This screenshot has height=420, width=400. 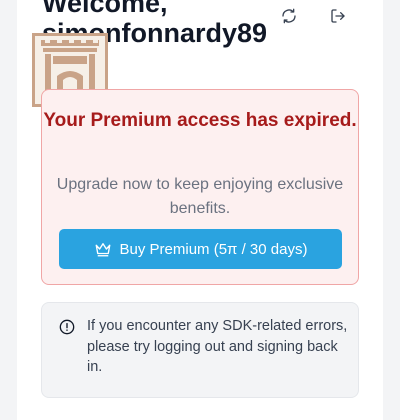 I want to click on logout-button, so click(x=338, y=16).